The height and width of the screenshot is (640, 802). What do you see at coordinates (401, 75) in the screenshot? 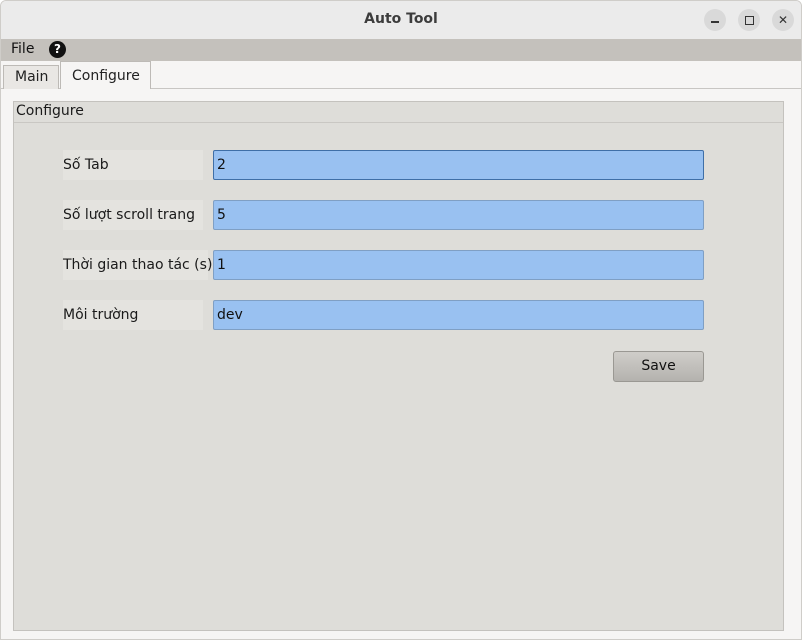
I see `tab-bar: Main Configure` at bounding box center [401, 75].